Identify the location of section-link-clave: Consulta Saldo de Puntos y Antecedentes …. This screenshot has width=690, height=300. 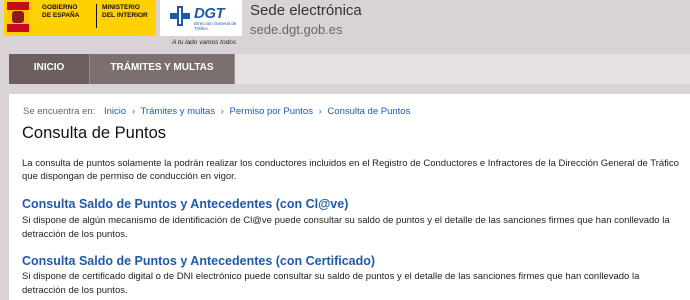
(185, 204).